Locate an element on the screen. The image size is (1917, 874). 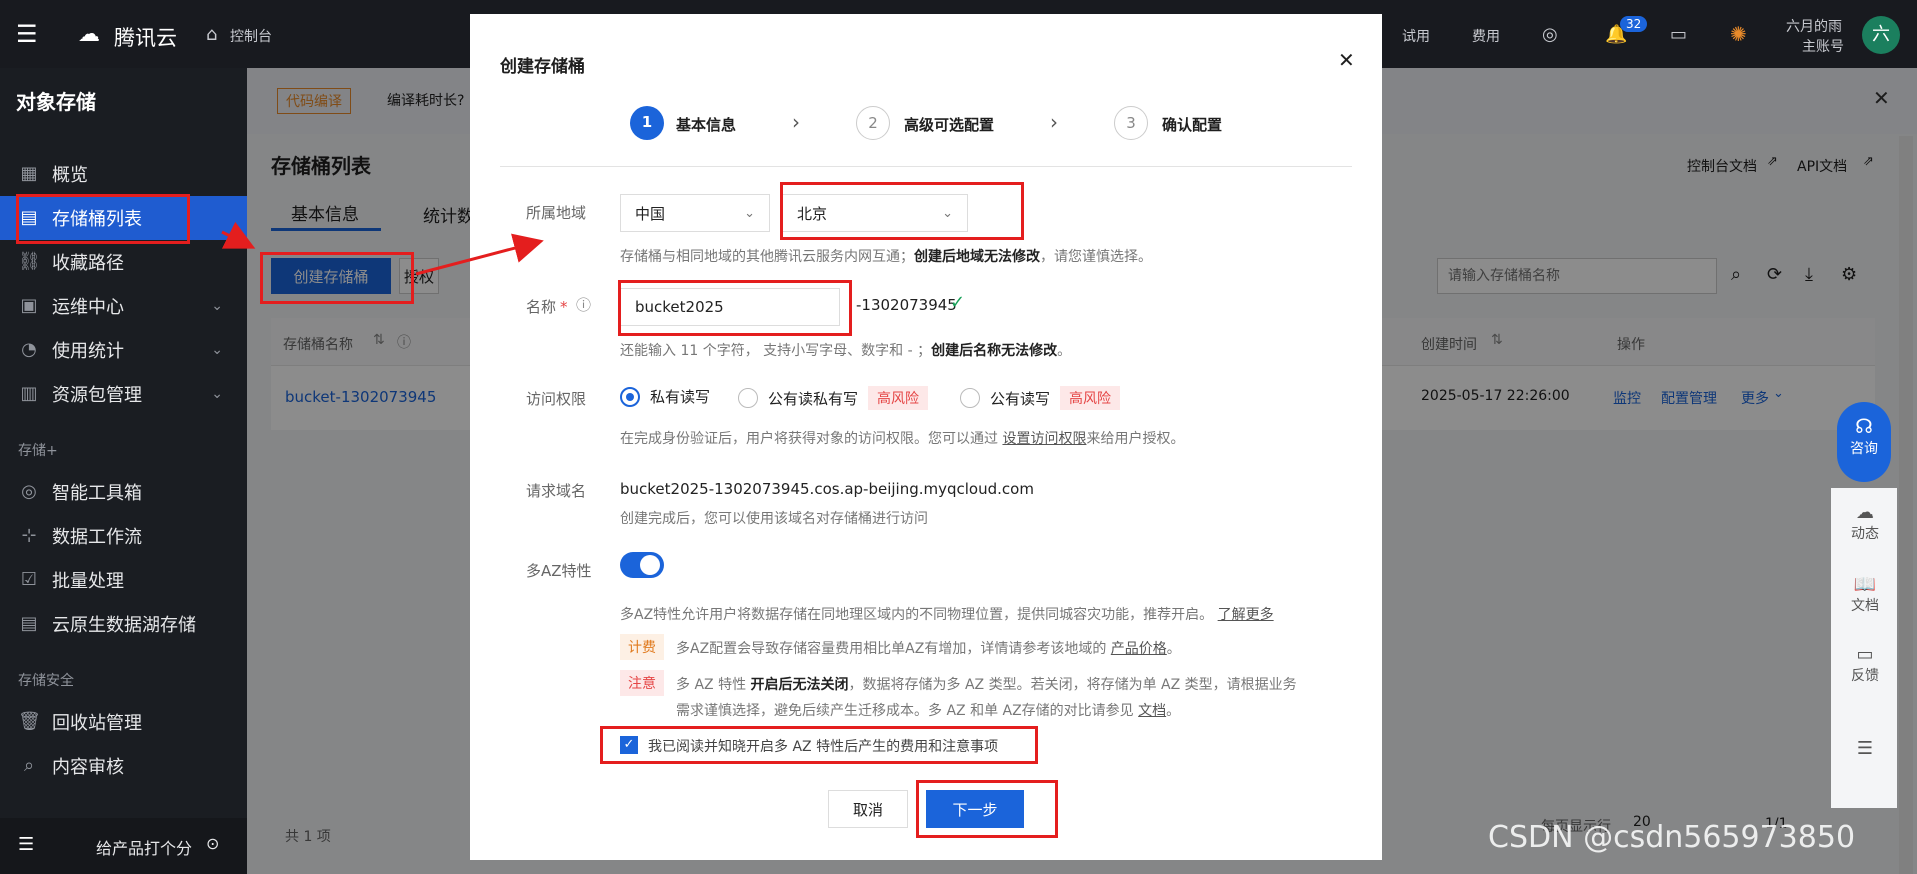
annotation-arrows is located at coordinates (382, 248).